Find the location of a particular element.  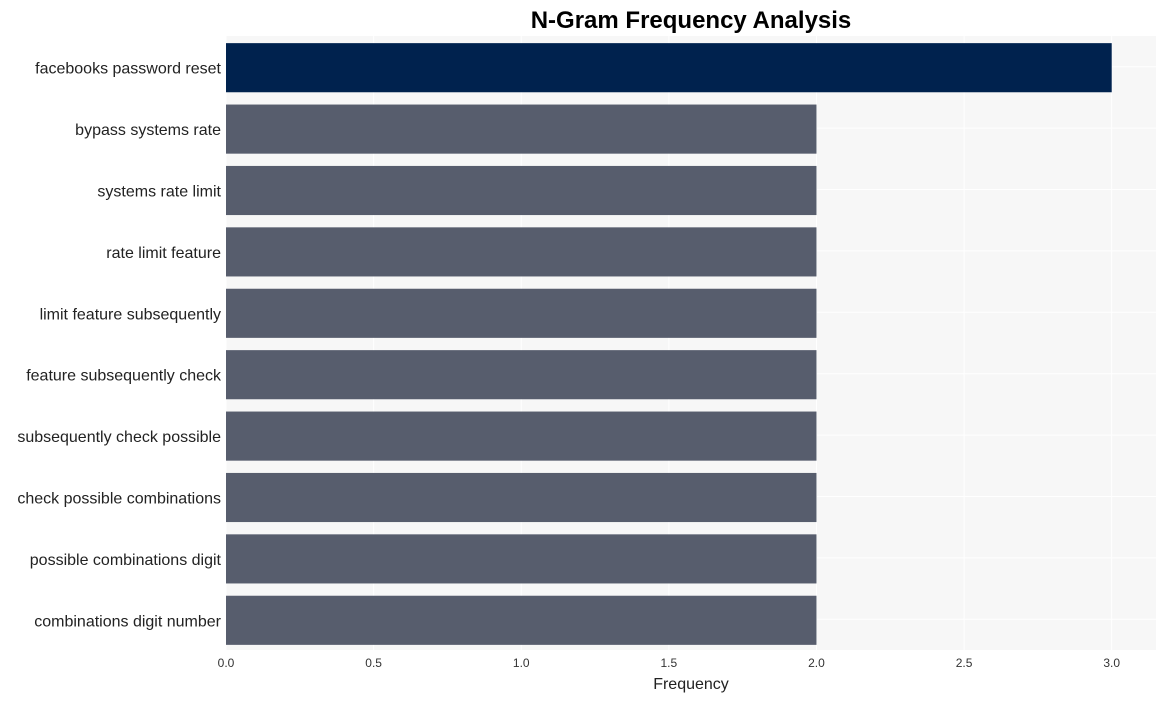

x-tick-label: 1.0 is located at coordinates (521, 663).